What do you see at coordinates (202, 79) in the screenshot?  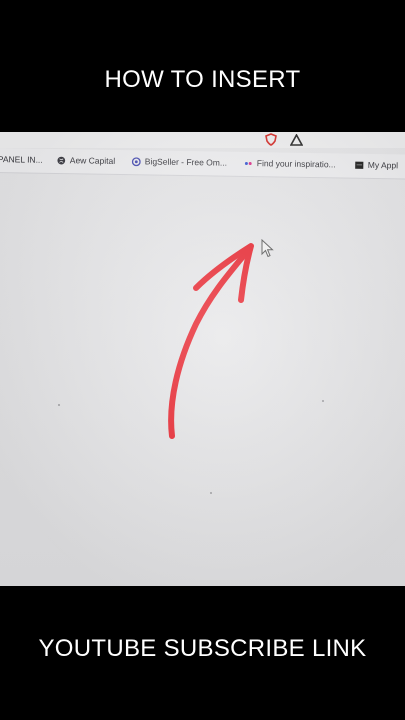 I see `caption-top: HOW TO INSERT` at bounding box center [202, 79].